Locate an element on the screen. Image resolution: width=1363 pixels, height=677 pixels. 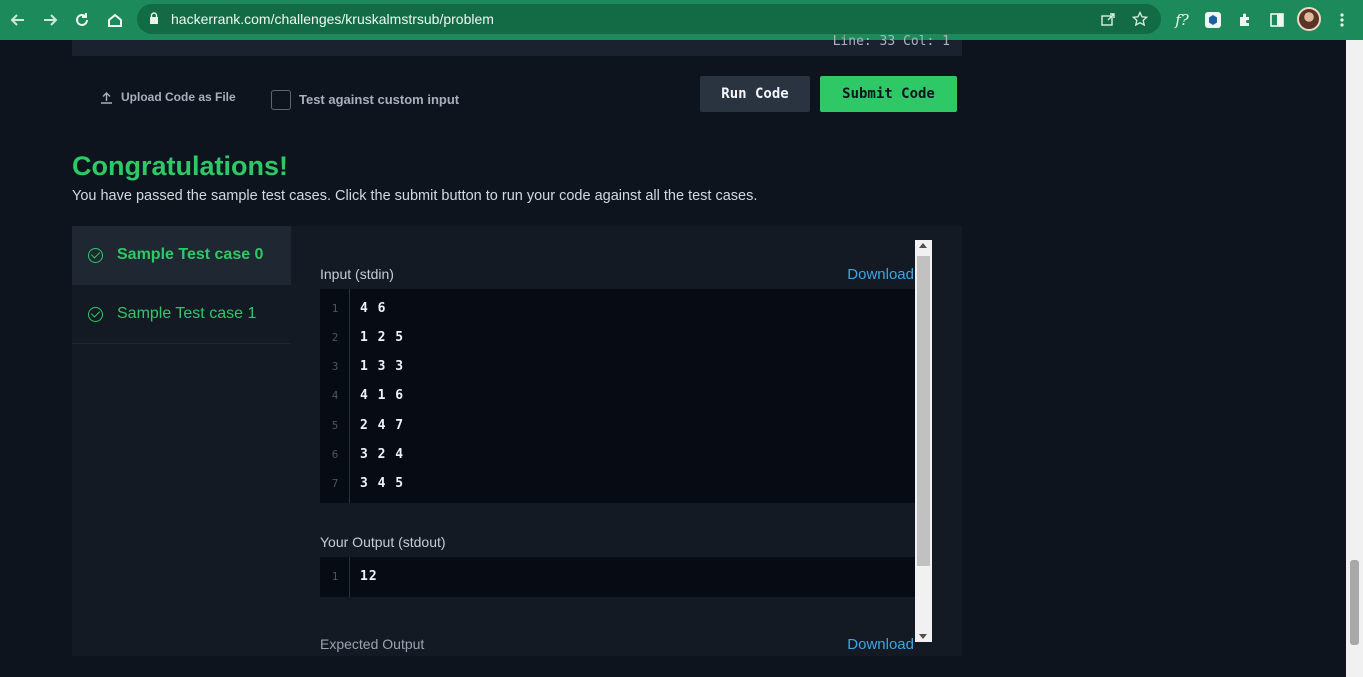
upload-icon is located at coordinates (106, 97).